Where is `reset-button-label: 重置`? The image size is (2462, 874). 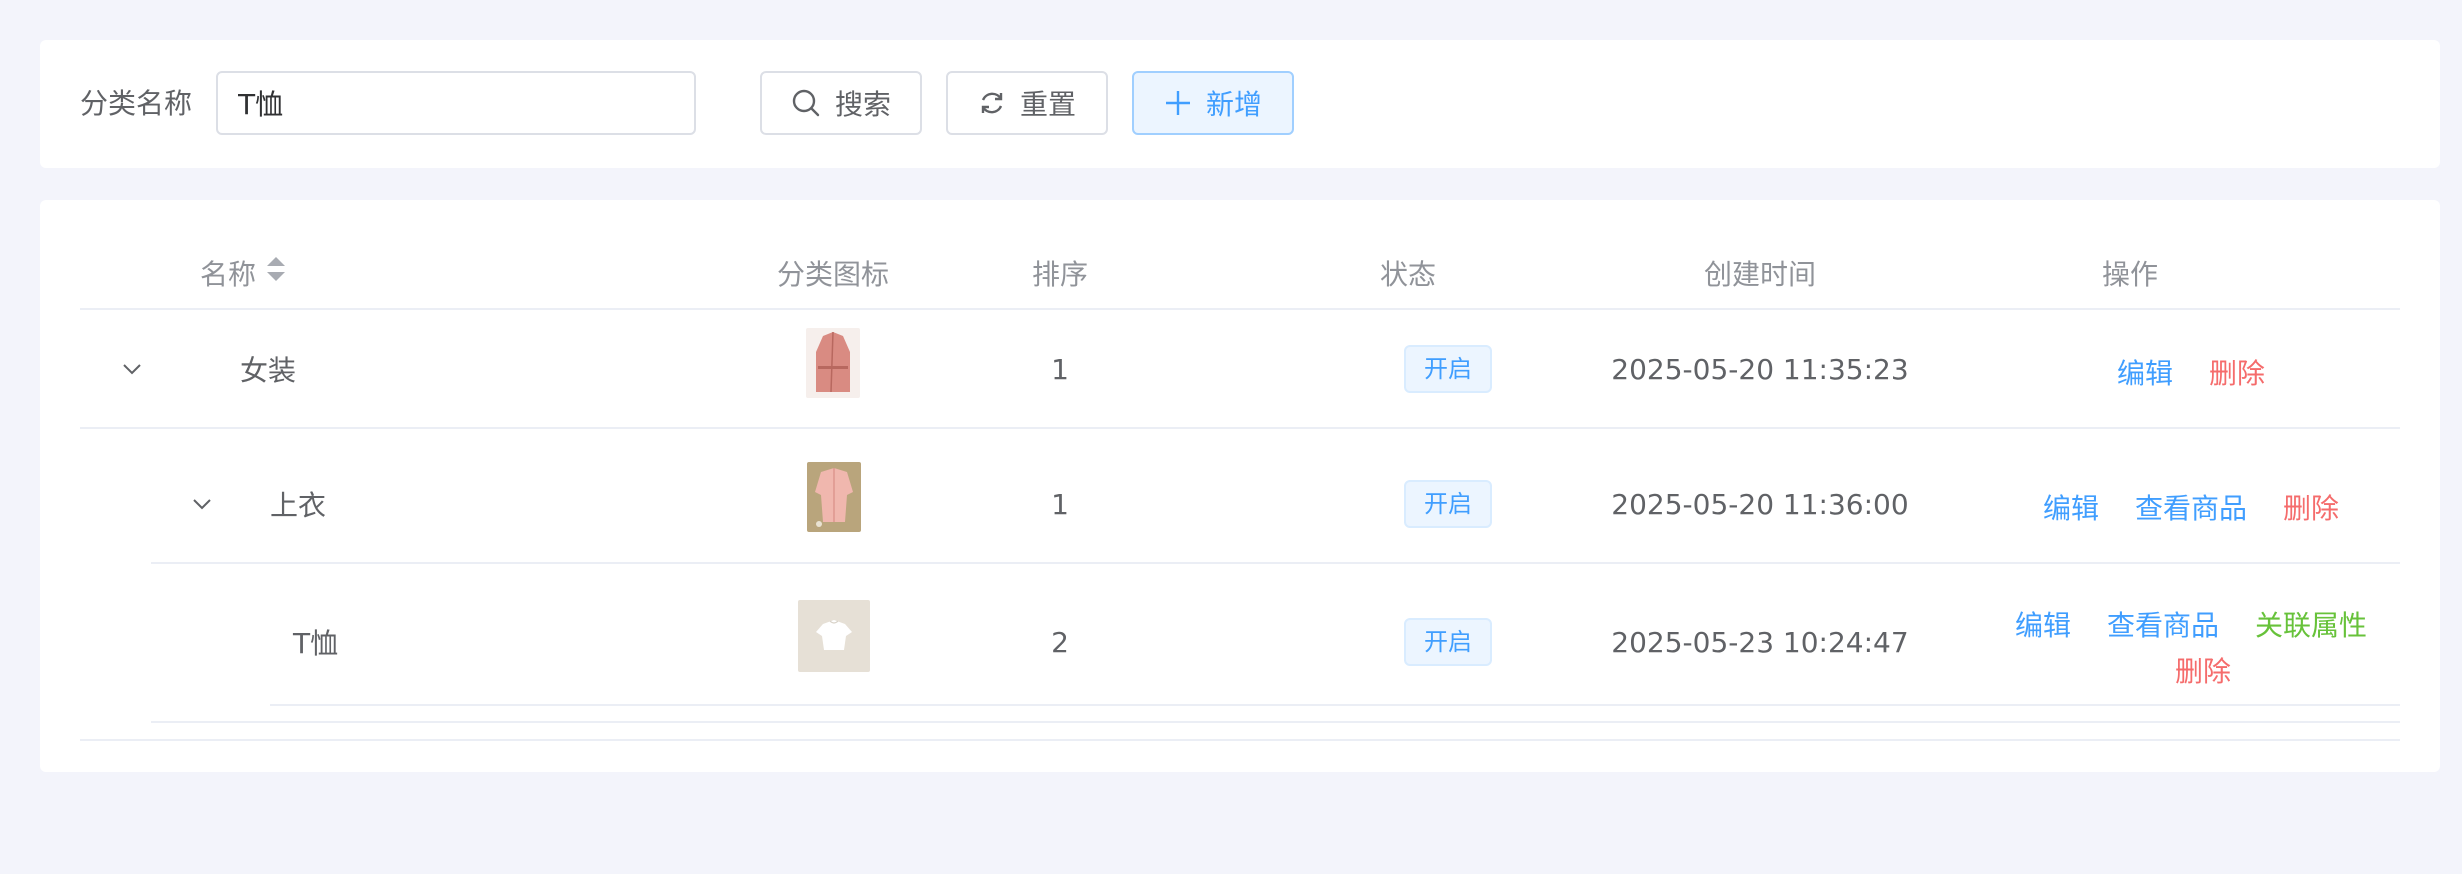 reset-button-label: 重置 is located at coordinates (1047, 104).